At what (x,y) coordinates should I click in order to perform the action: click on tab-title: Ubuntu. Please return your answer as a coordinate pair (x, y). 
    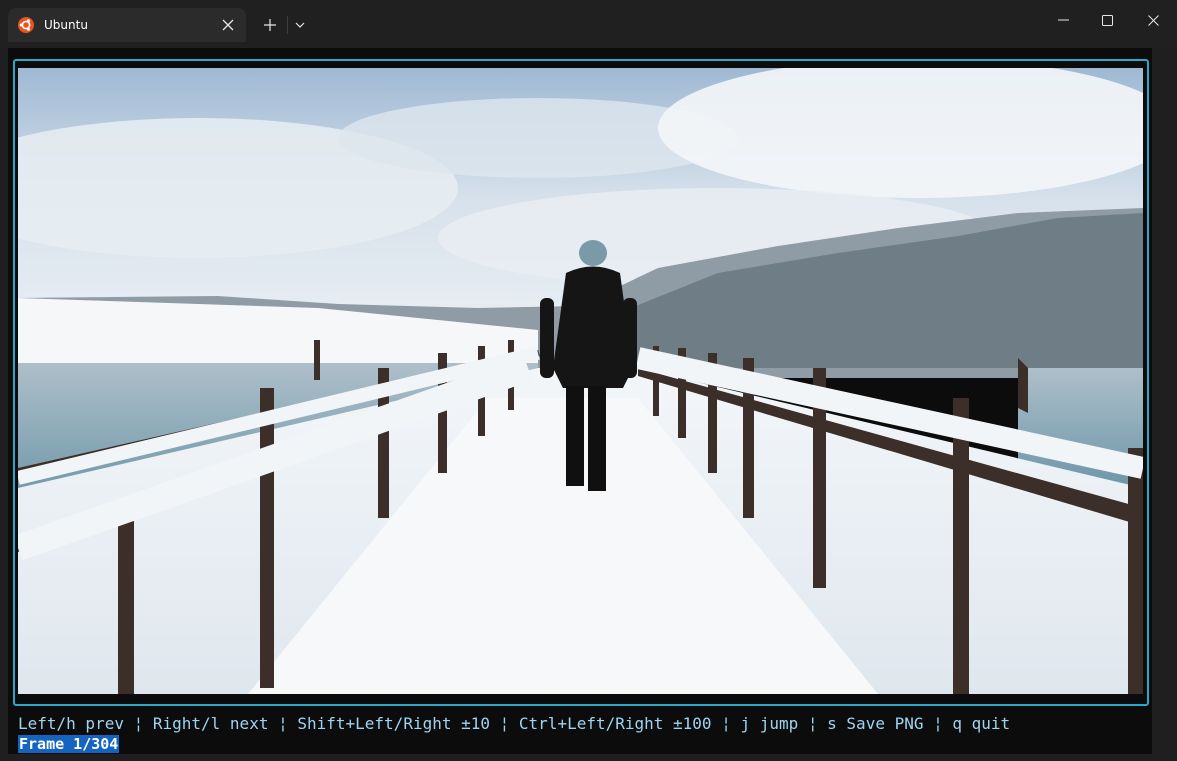
    Looking at the image, I should click on (66, 25).